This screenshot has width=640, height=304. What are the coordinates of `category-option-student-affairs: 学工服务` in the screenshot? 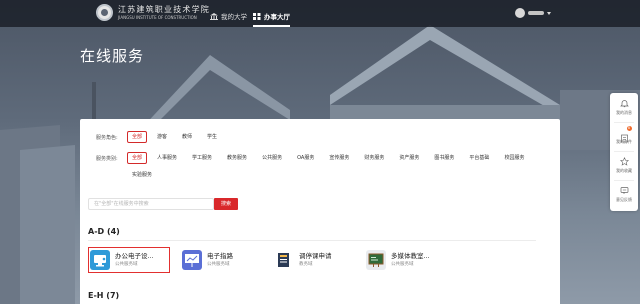 It's located at (202, 158).